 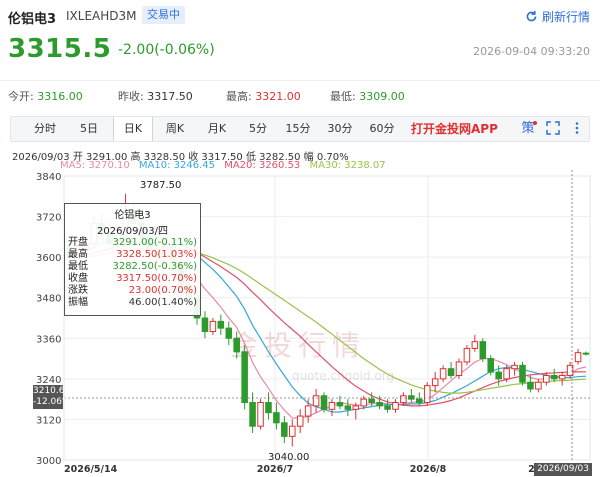 I want to click on stat-high: 最高: 3321.00, so click(x=263, y=96).